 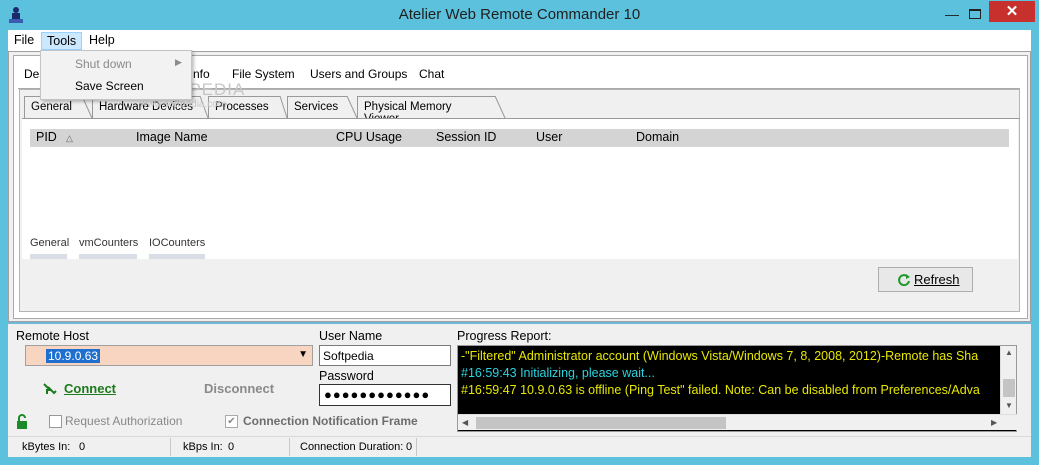 I want to click on detail-tab-iocounters: IOCounters, so click(x=177, y=243).